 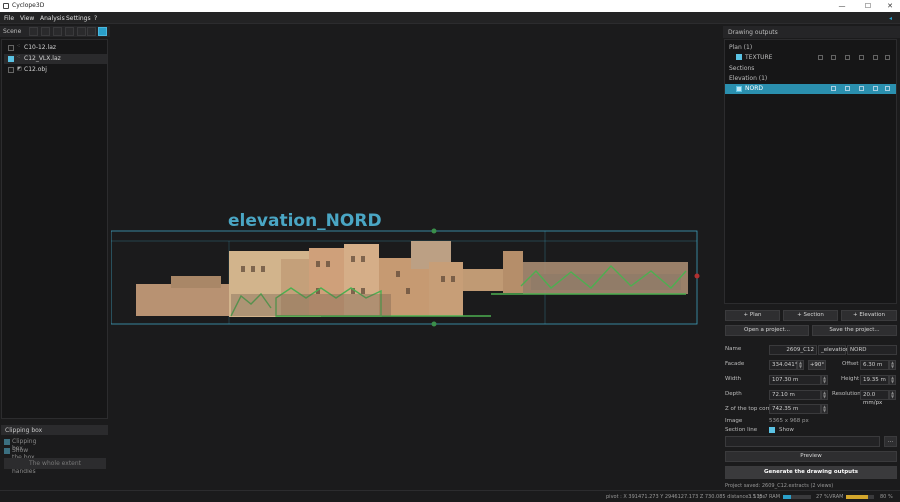 What do you see at coordinates (52, 18) in the screenshot?
I see `menu-analysis: Analysis` at bounding box center [52, 18].